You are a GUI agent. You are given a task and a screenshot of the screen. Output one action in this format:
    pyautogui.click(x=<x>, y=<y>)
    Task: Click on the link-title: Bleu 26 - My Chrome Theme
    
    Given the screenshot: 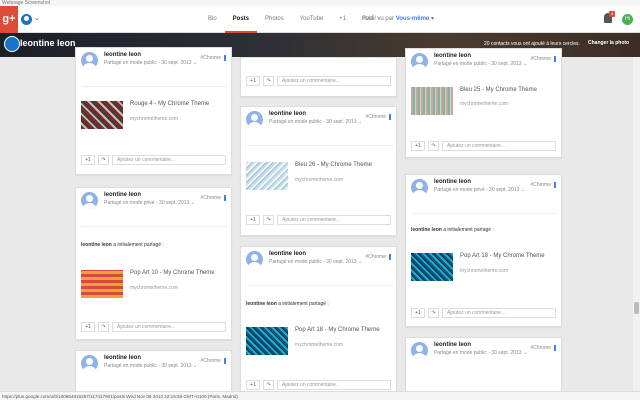 What is the action you would take?
    pyautogui.click(x=333, y=165)
    